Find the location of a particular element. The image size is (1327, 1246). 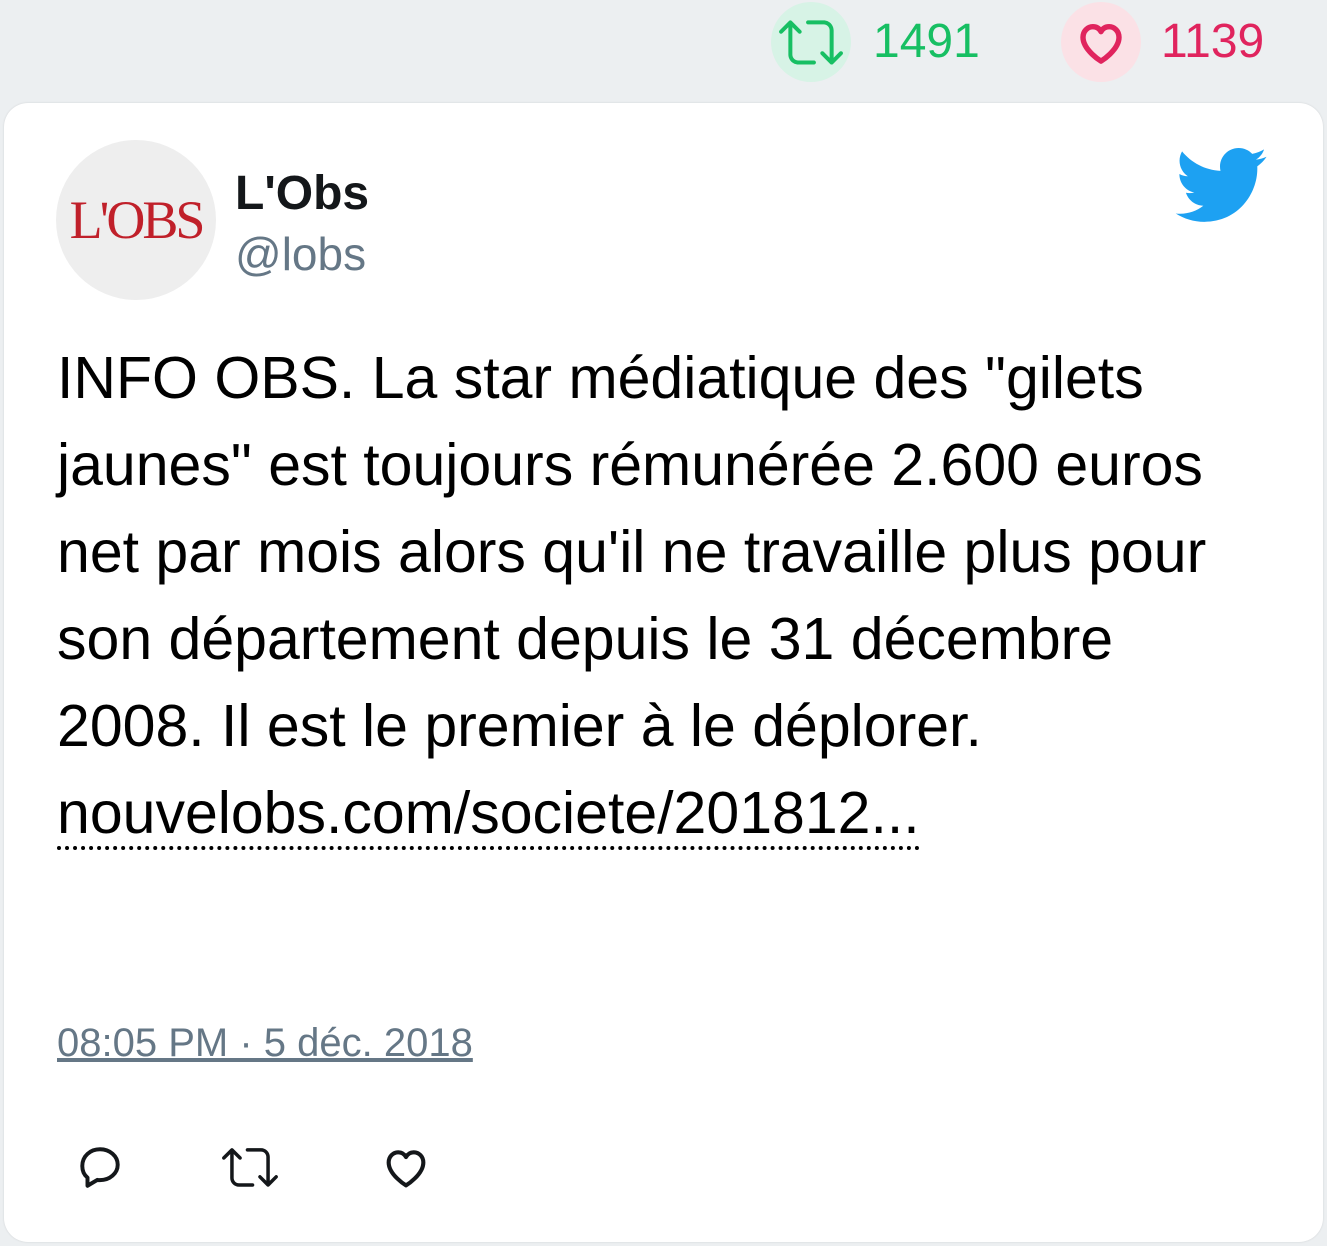

retweet-button is located at coordinates (250, 1167).